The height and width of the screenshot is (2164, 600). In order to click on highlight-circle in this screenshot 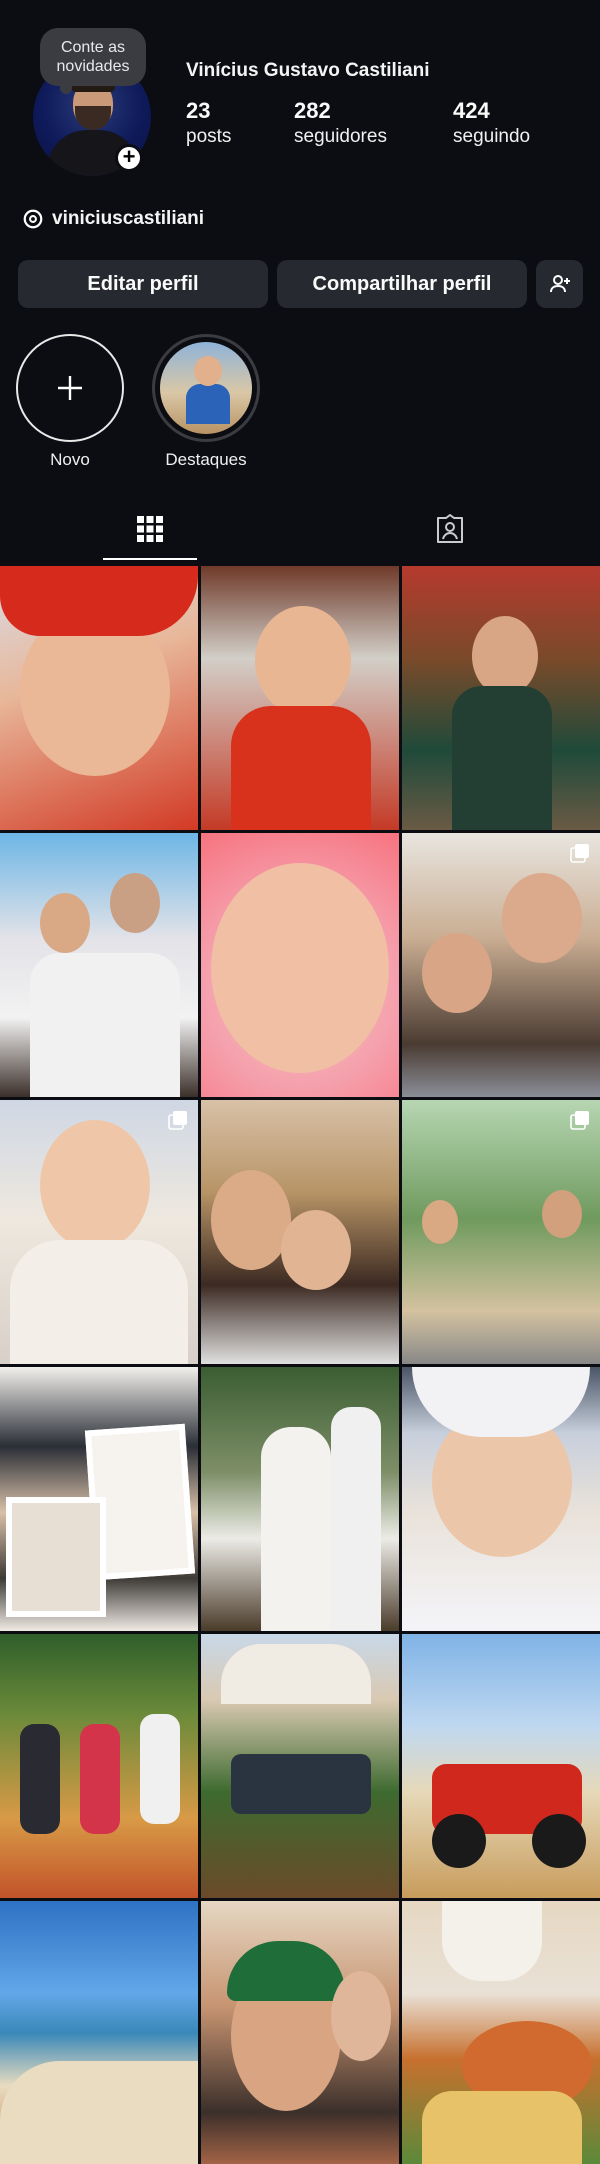, I will do `click(206, 388)`.